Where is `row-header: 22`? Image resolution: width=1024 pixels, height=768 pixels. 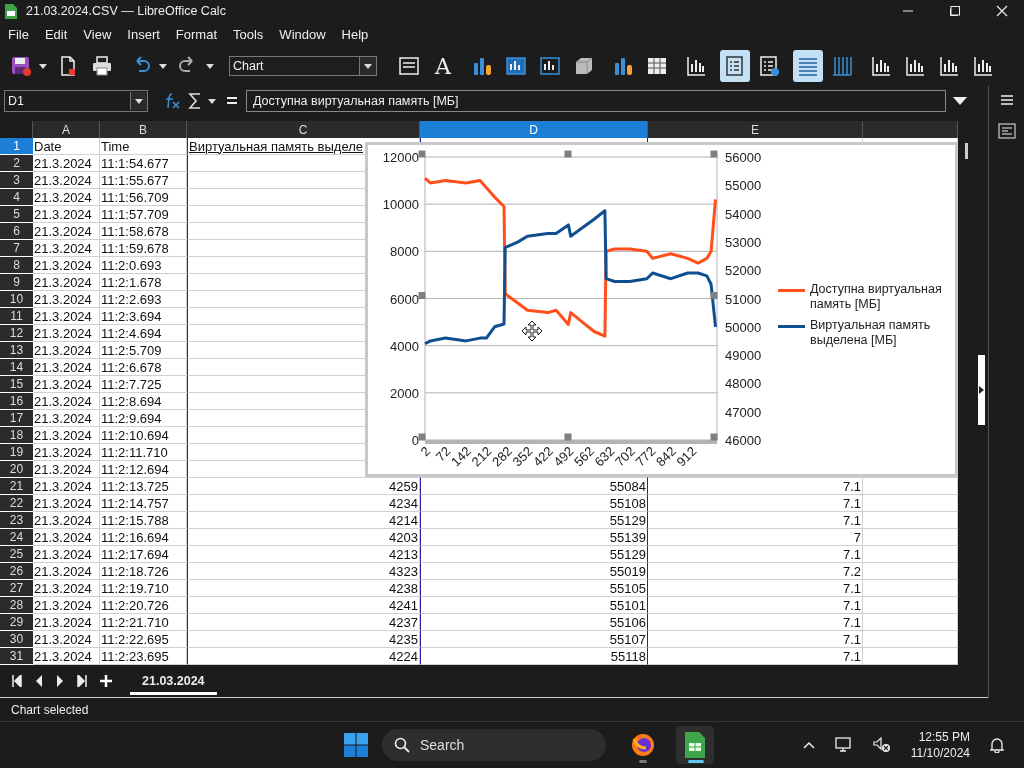
row-header: 22 is located at coordinates (16, 503).